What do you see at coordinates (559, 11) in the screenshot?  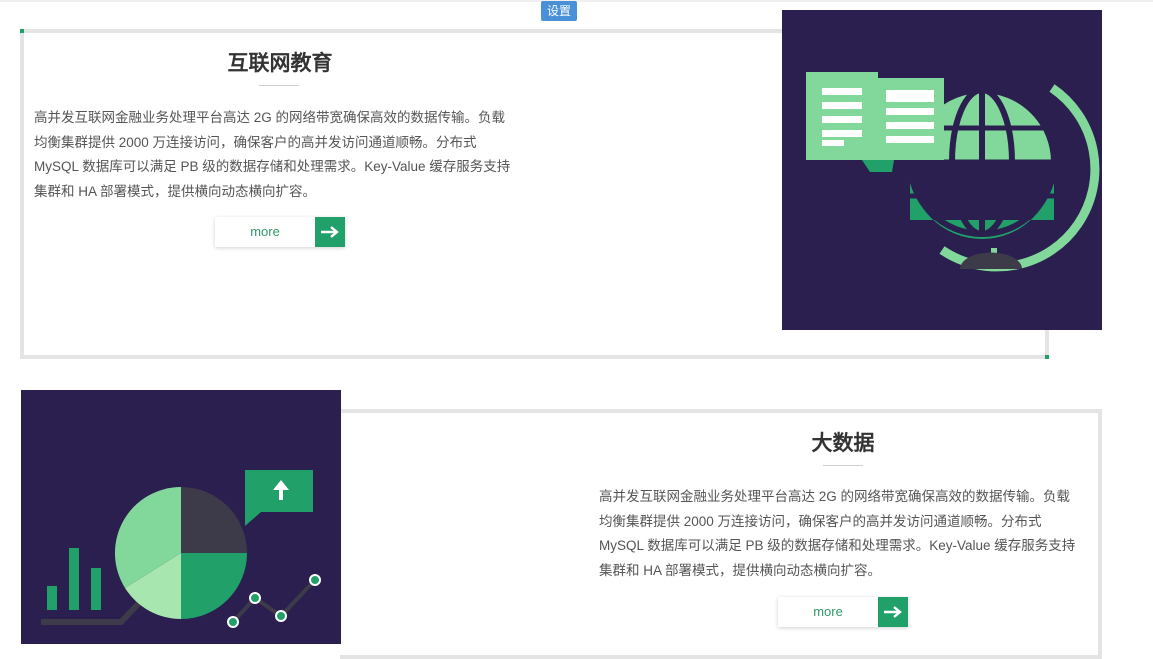 I see `settings-button: 设置` at bounding box center [559, 11].